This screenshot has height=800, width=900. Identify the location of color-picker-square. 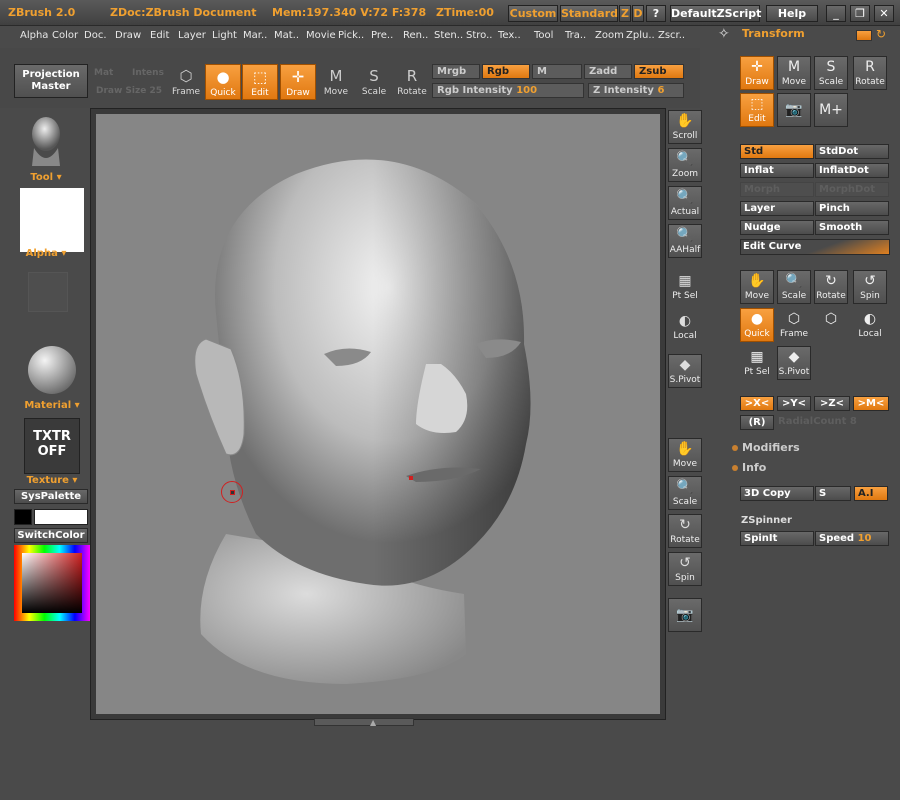
(52, 583).